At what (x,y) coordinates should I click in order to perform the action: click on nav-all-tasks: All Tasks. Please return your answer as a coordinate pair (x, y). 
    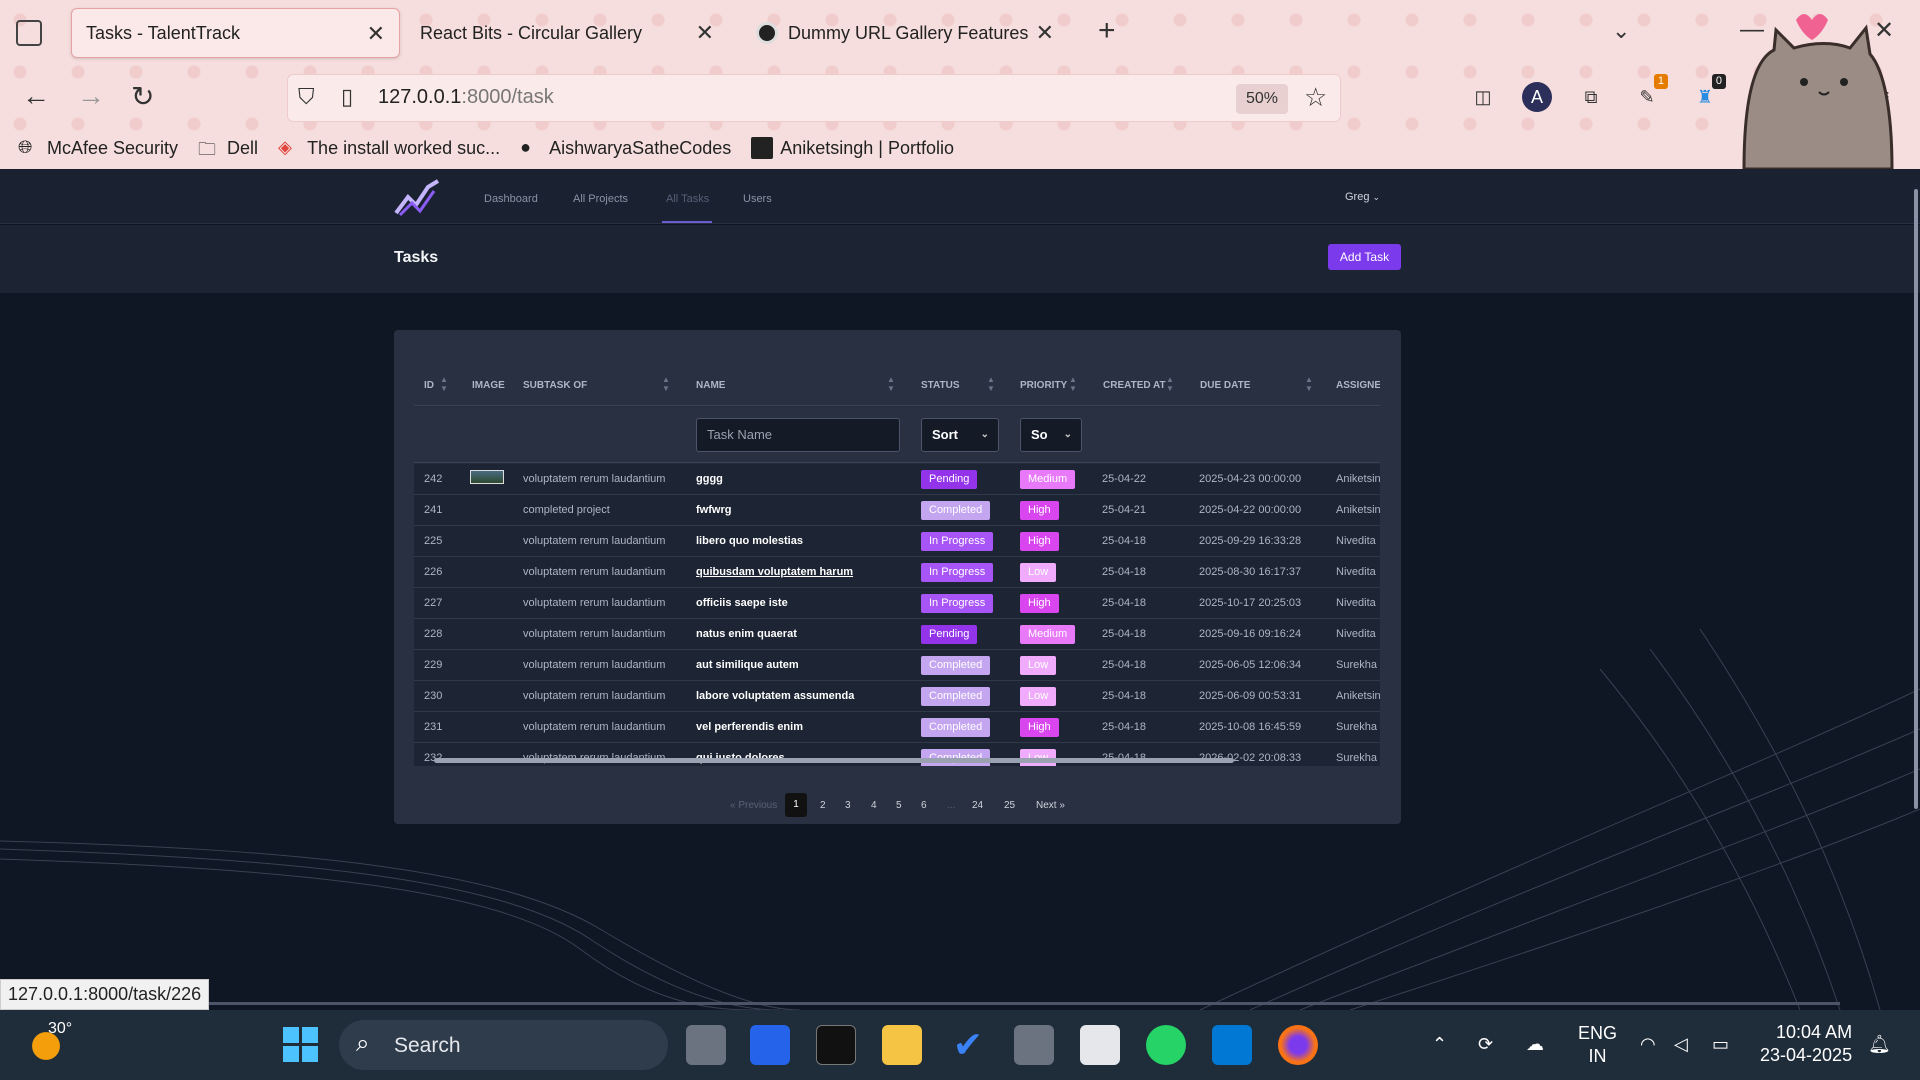
    Looking at the image, I should click on (687, 199).